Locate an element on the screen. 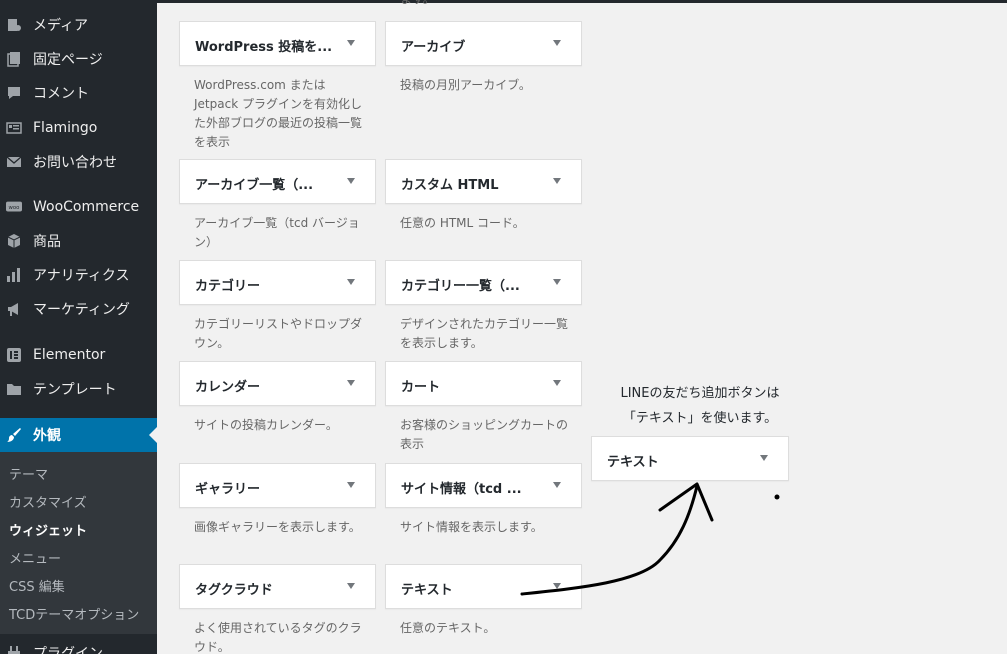  menu-analytics: アナリティクス is located at coordinates (78, 275).